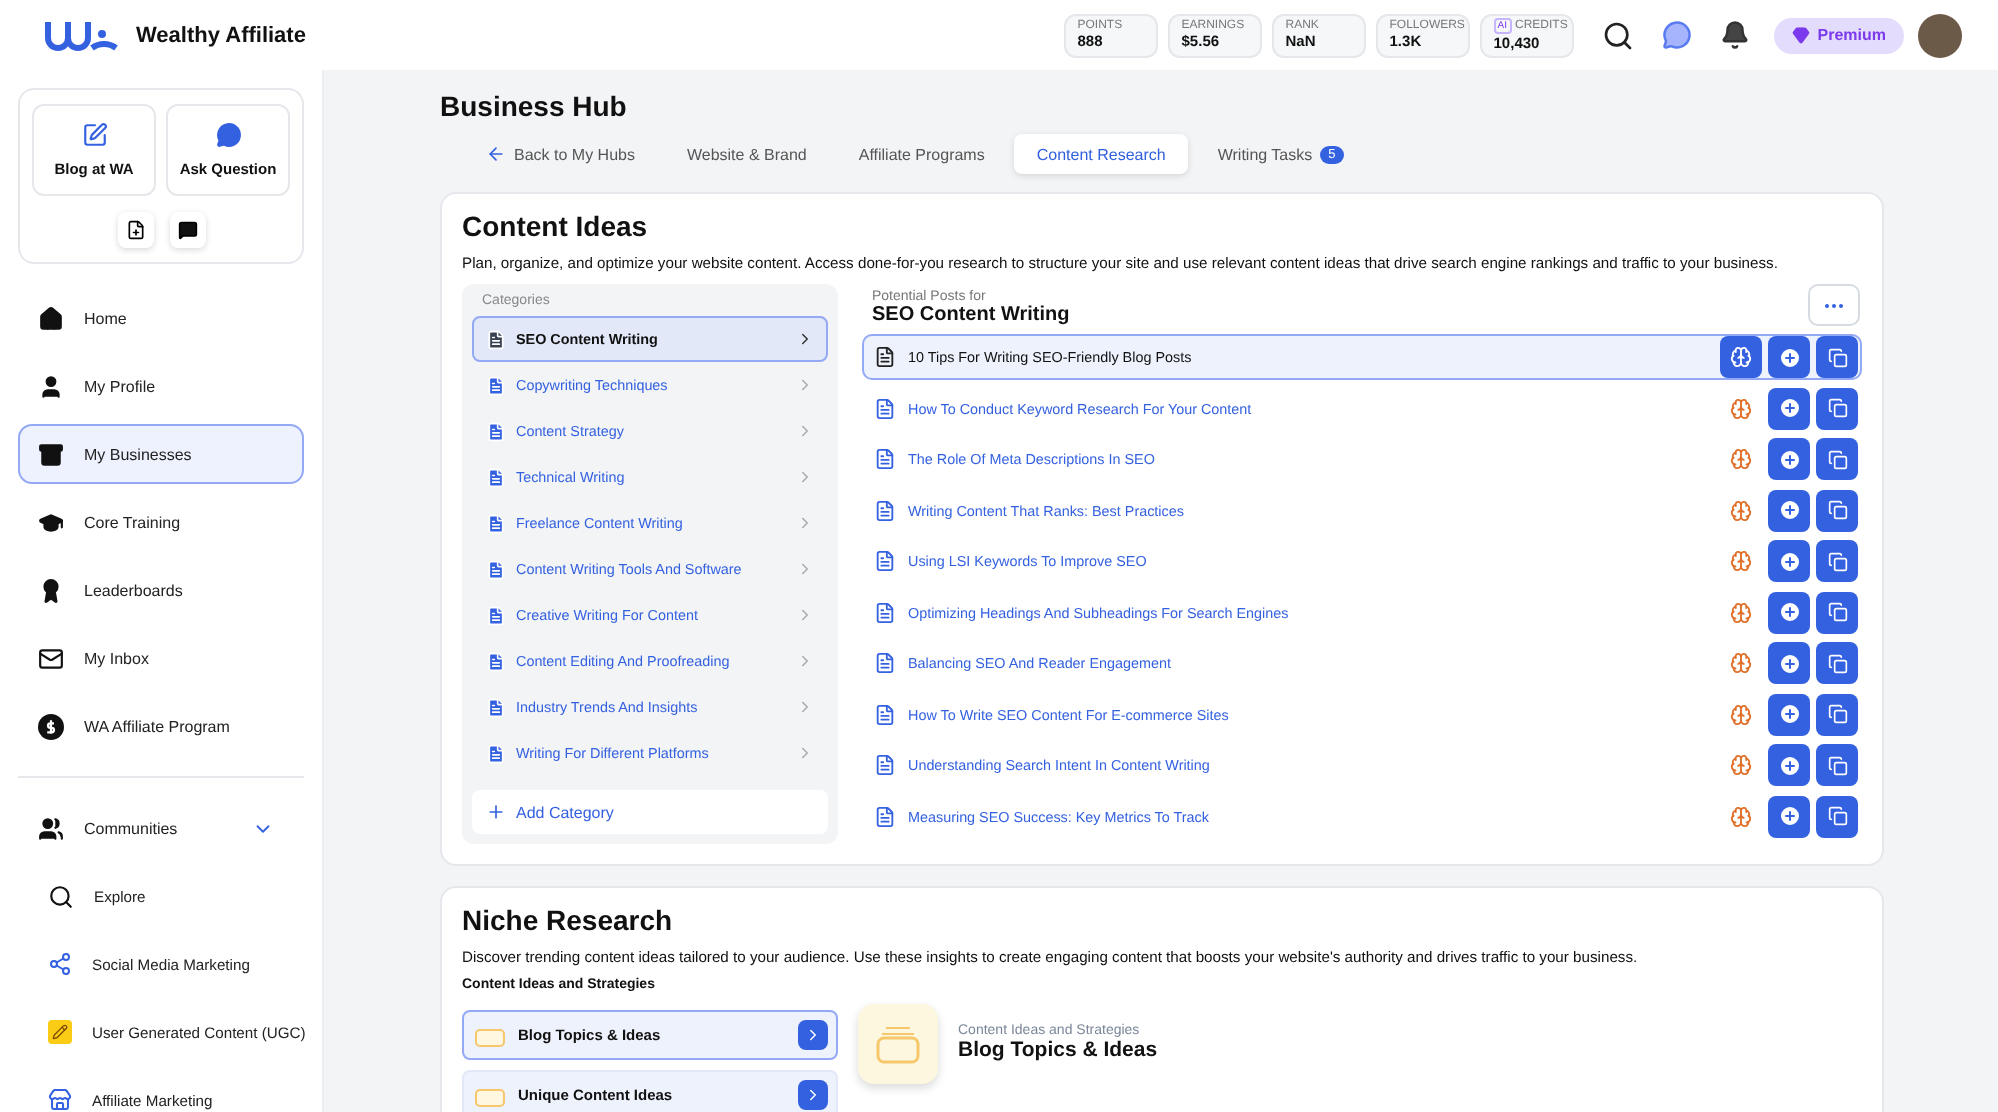 This screenshot has width=1998, height=1112. What do you see at coordinates (161, 658) in the screenshot?
I see `nav-item: My Inbox` at bounding box center [161, 658].